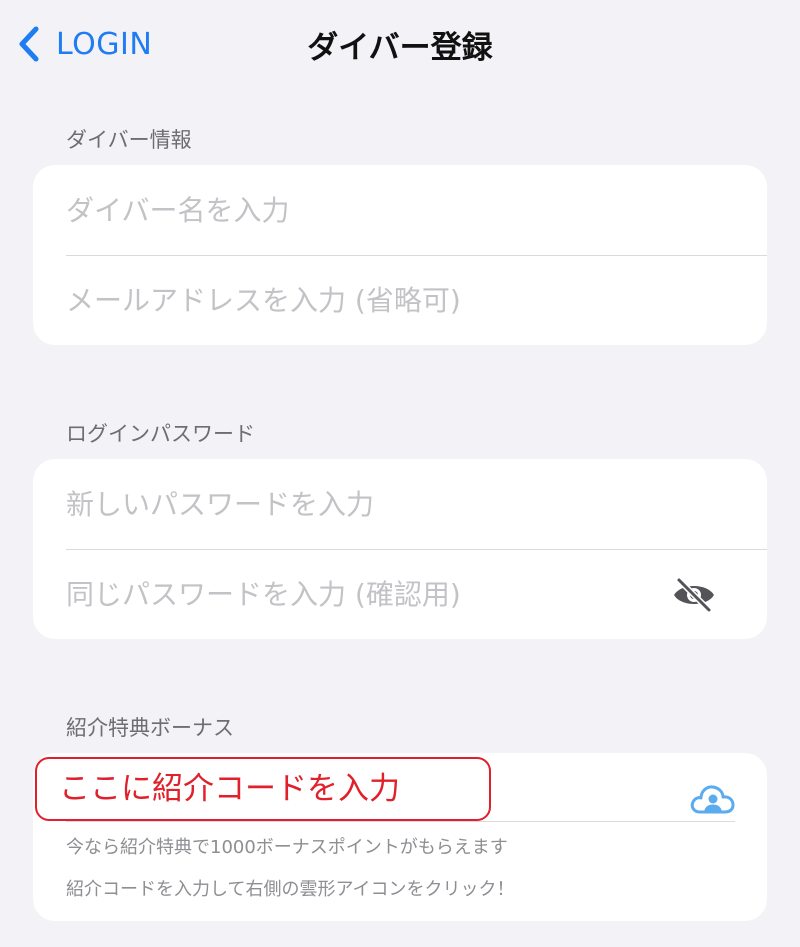 The image size is (800, 947). I want to click on referral-hint-instruction: 紹介コードを入力して右側の雲形アイコンをクリック！, so click(290, 889).